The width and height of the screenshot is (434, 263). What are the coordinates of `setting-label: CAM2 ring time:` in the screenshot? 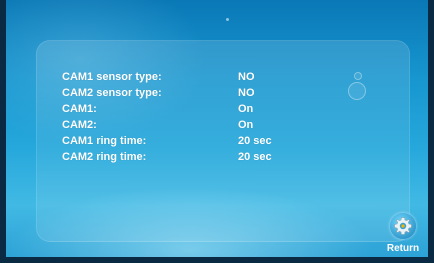 It's located at (104, 157).